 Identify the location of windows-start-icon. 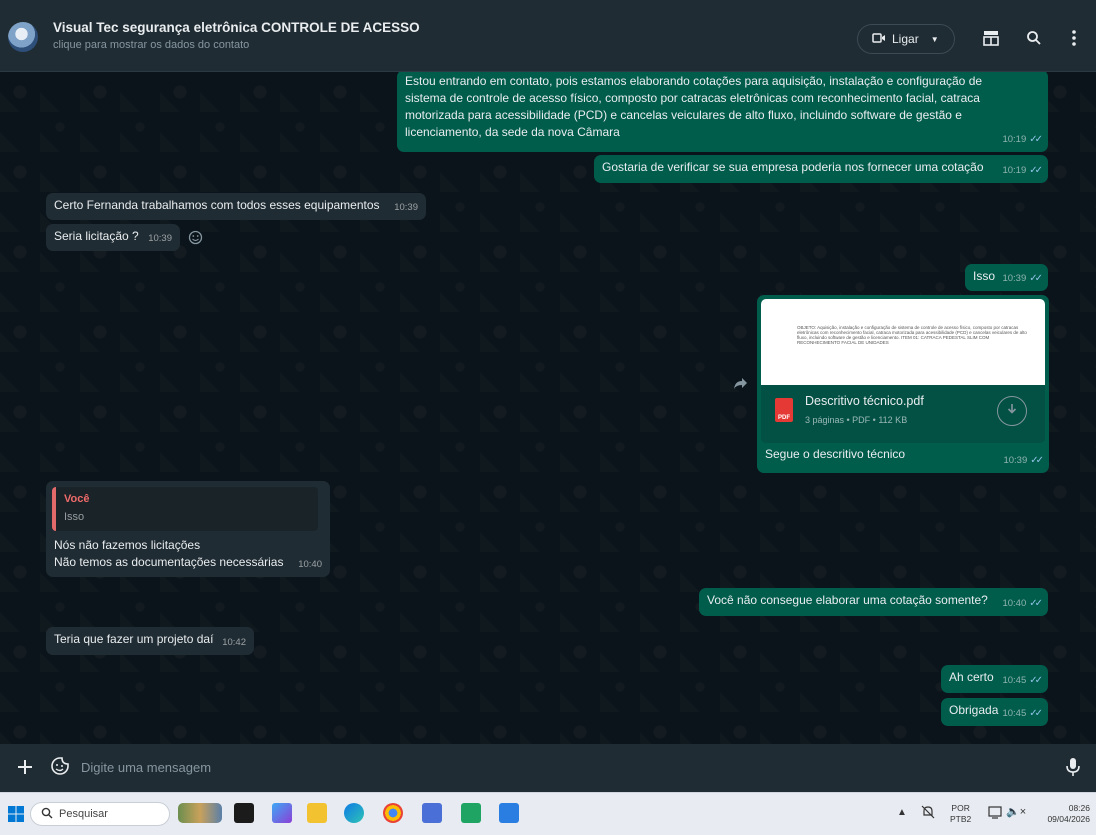
(16, 814).